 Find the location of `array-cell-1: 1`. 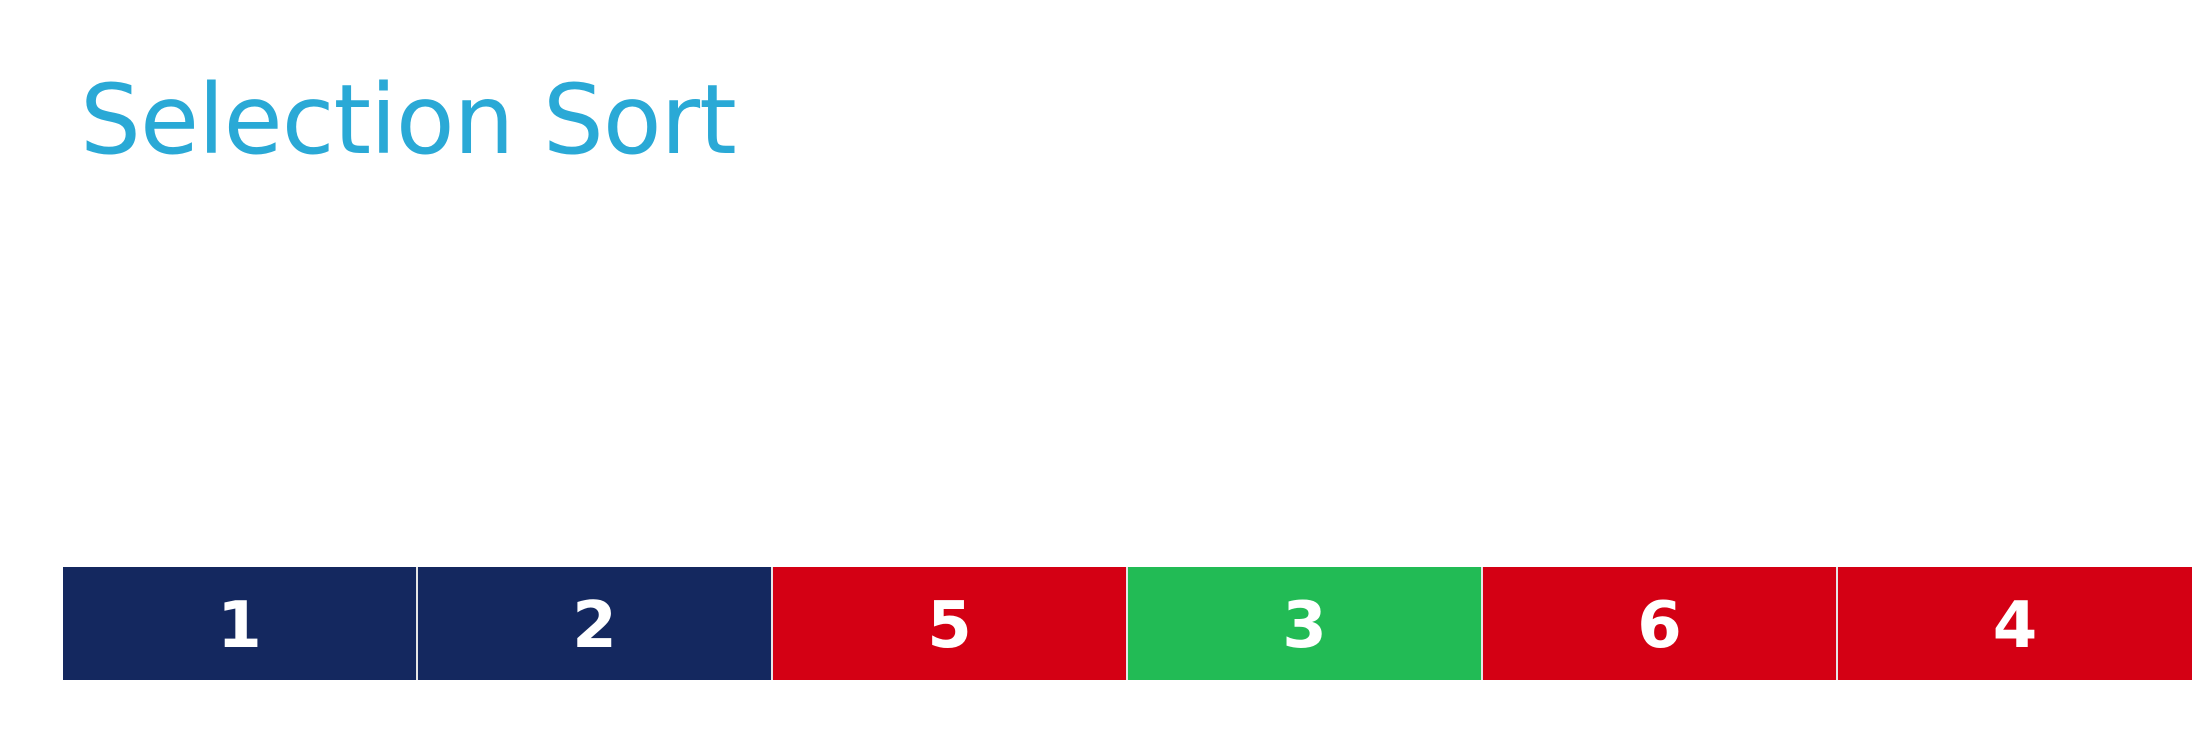

array-cell-1: 1 is located at coordinates (239, 623).